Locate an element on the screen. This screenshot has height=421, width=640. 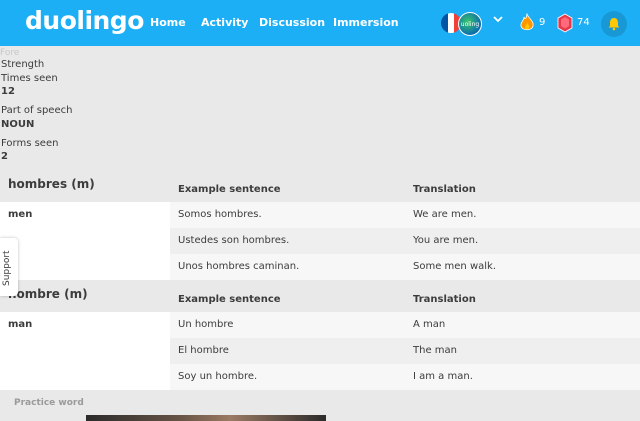
example-sentence: El hombre is located at coordinates (203, 350).